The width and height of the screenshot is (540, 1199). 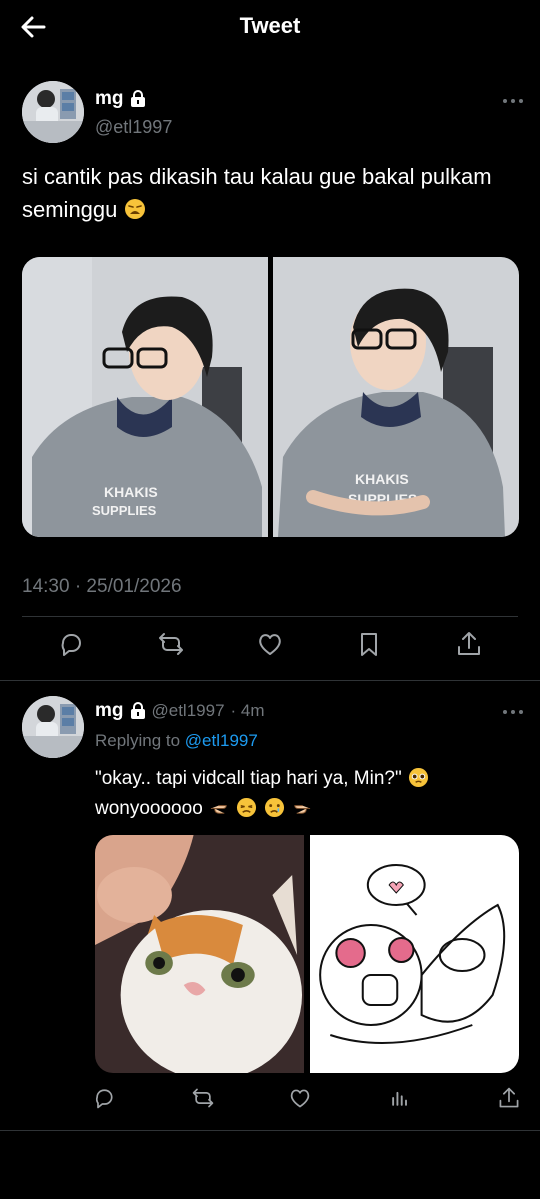 What do you see at coordinates (135, 207) in the screenshot?
I see `weary-face-icon` at bounding box center [135, 207].